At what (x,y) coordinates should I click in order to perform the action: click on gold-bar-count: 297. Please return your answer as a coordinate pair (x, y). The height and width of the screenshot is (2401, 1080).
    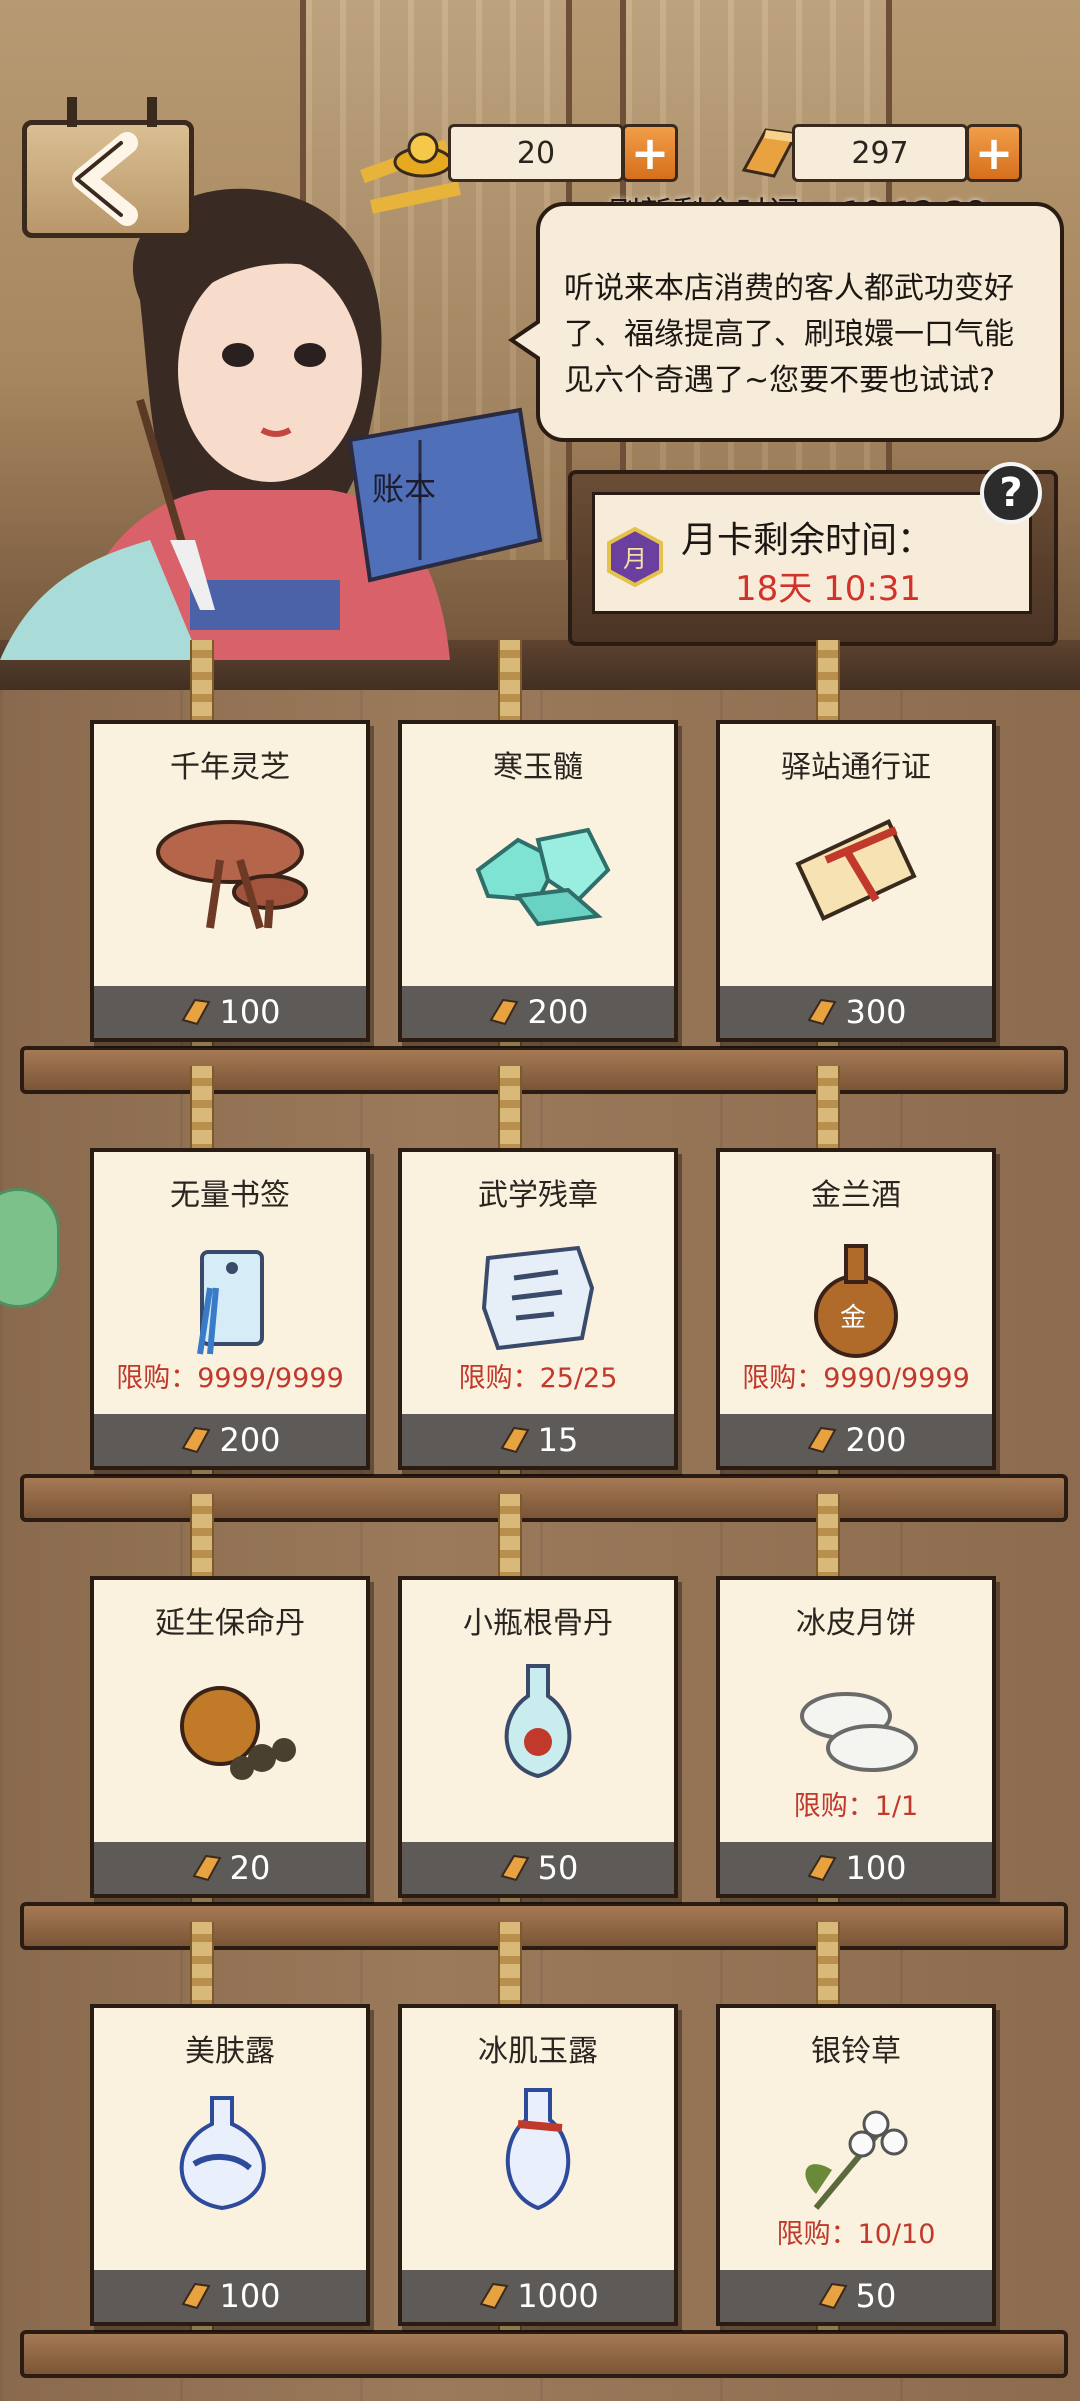
    Looking at the image, I should click on (880, 153).